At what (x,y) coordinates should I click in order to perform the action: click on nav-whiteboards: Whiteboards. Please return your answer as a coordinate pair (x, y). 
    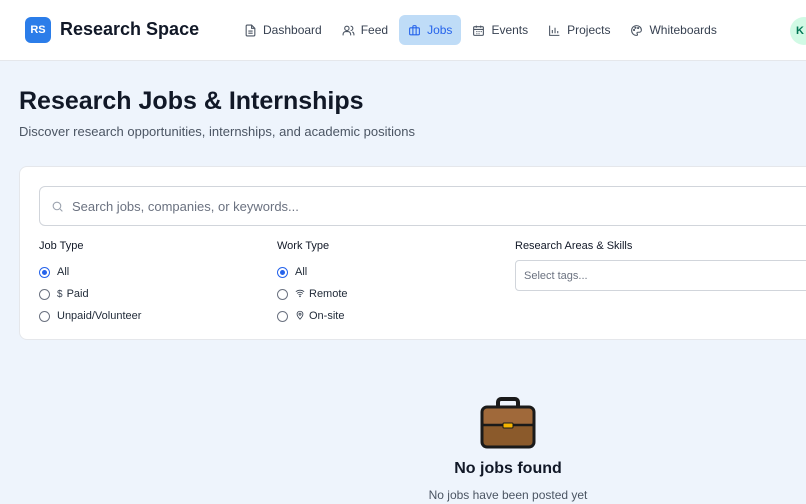
    Looking at the image, I should click on (673, 30).